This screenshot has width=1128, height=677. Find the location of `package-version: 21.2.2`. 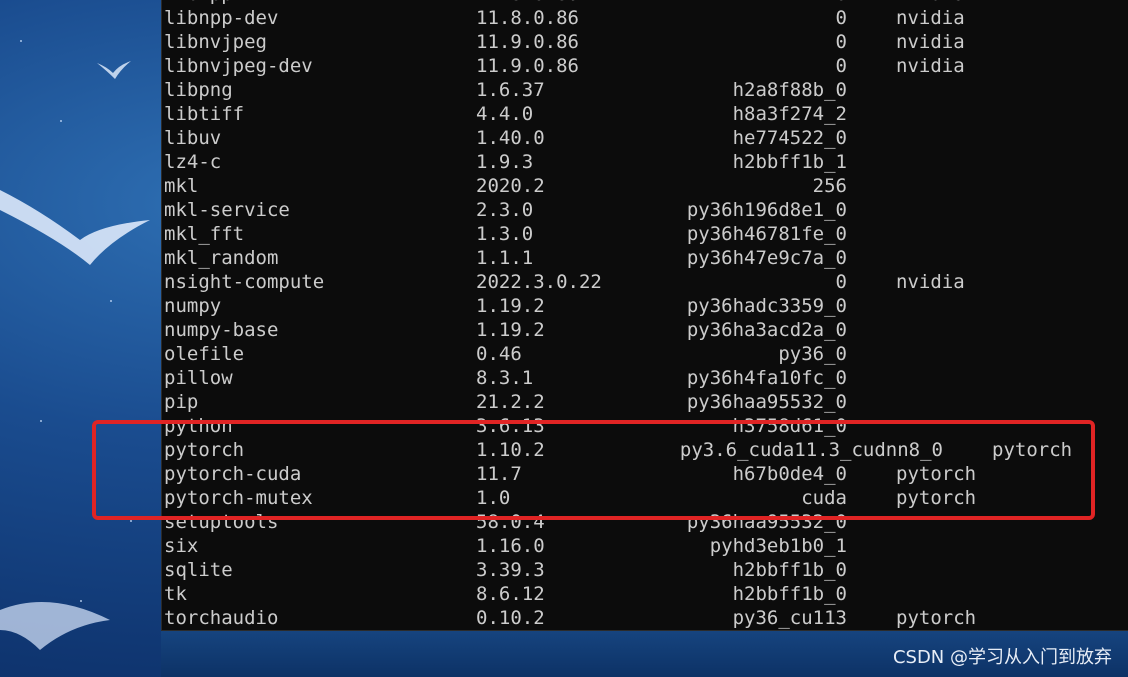

package-version: 21.2.2 is located at coordinates (510, 402).